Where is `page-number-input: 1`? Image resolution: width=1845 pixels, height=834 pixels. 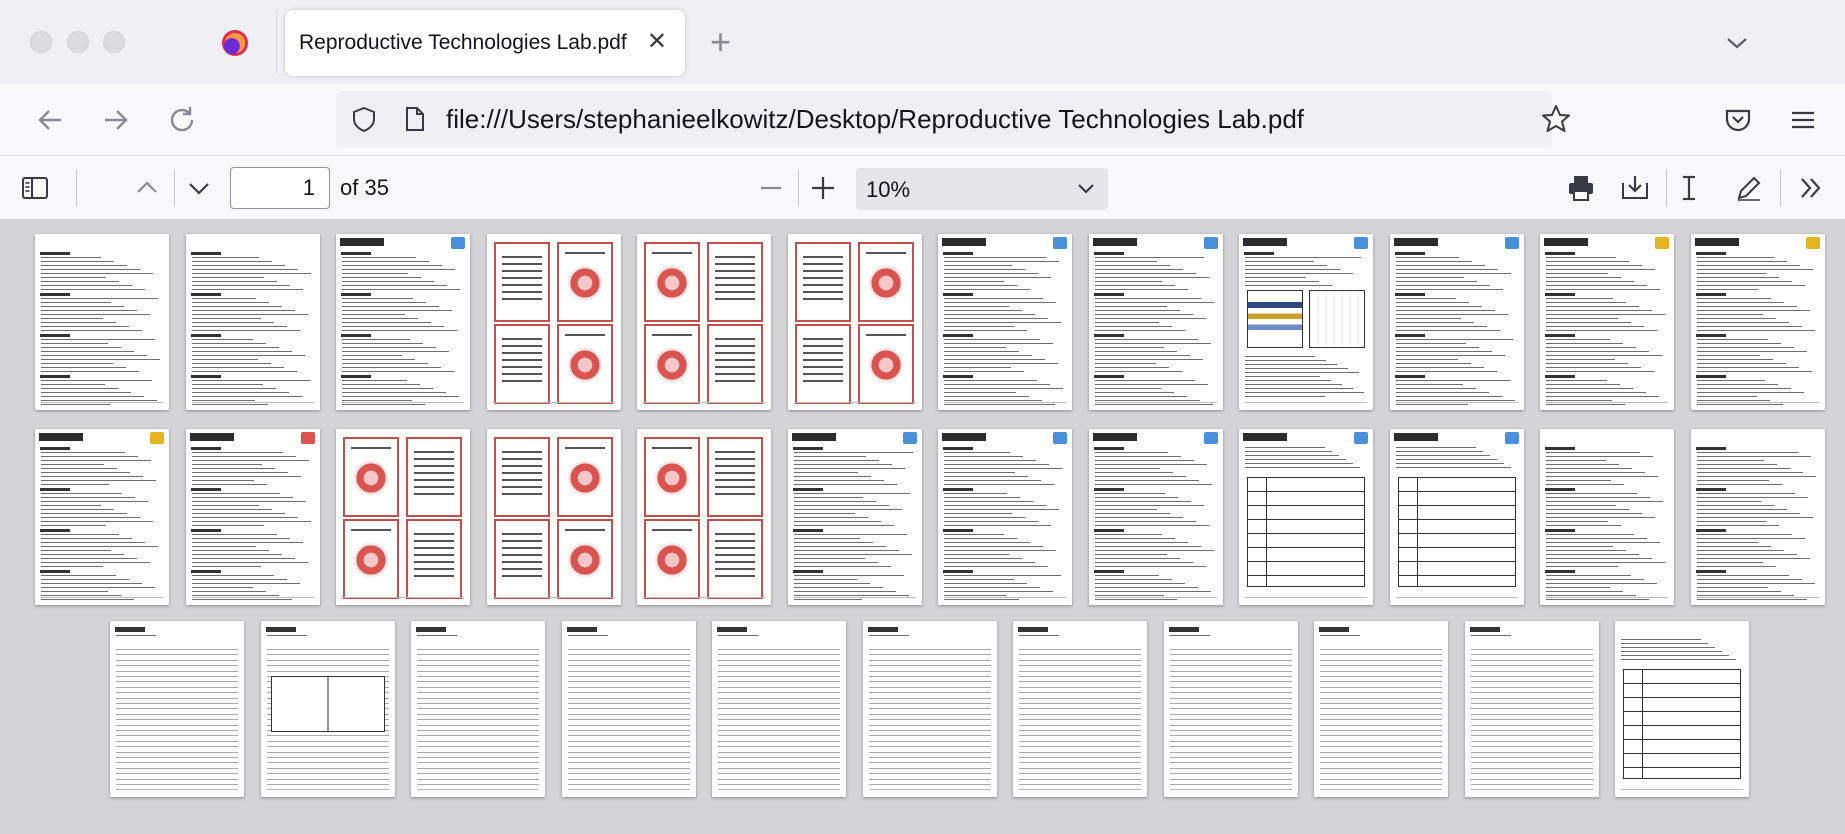 page-number-input: 1 is located at coordinates (280, 188).